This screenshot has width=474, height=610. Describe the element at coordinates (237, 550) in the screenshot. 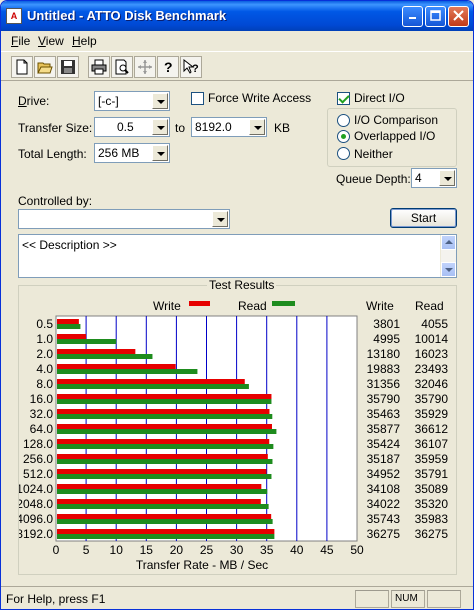

I see `x-tick-label: 30` at that location.